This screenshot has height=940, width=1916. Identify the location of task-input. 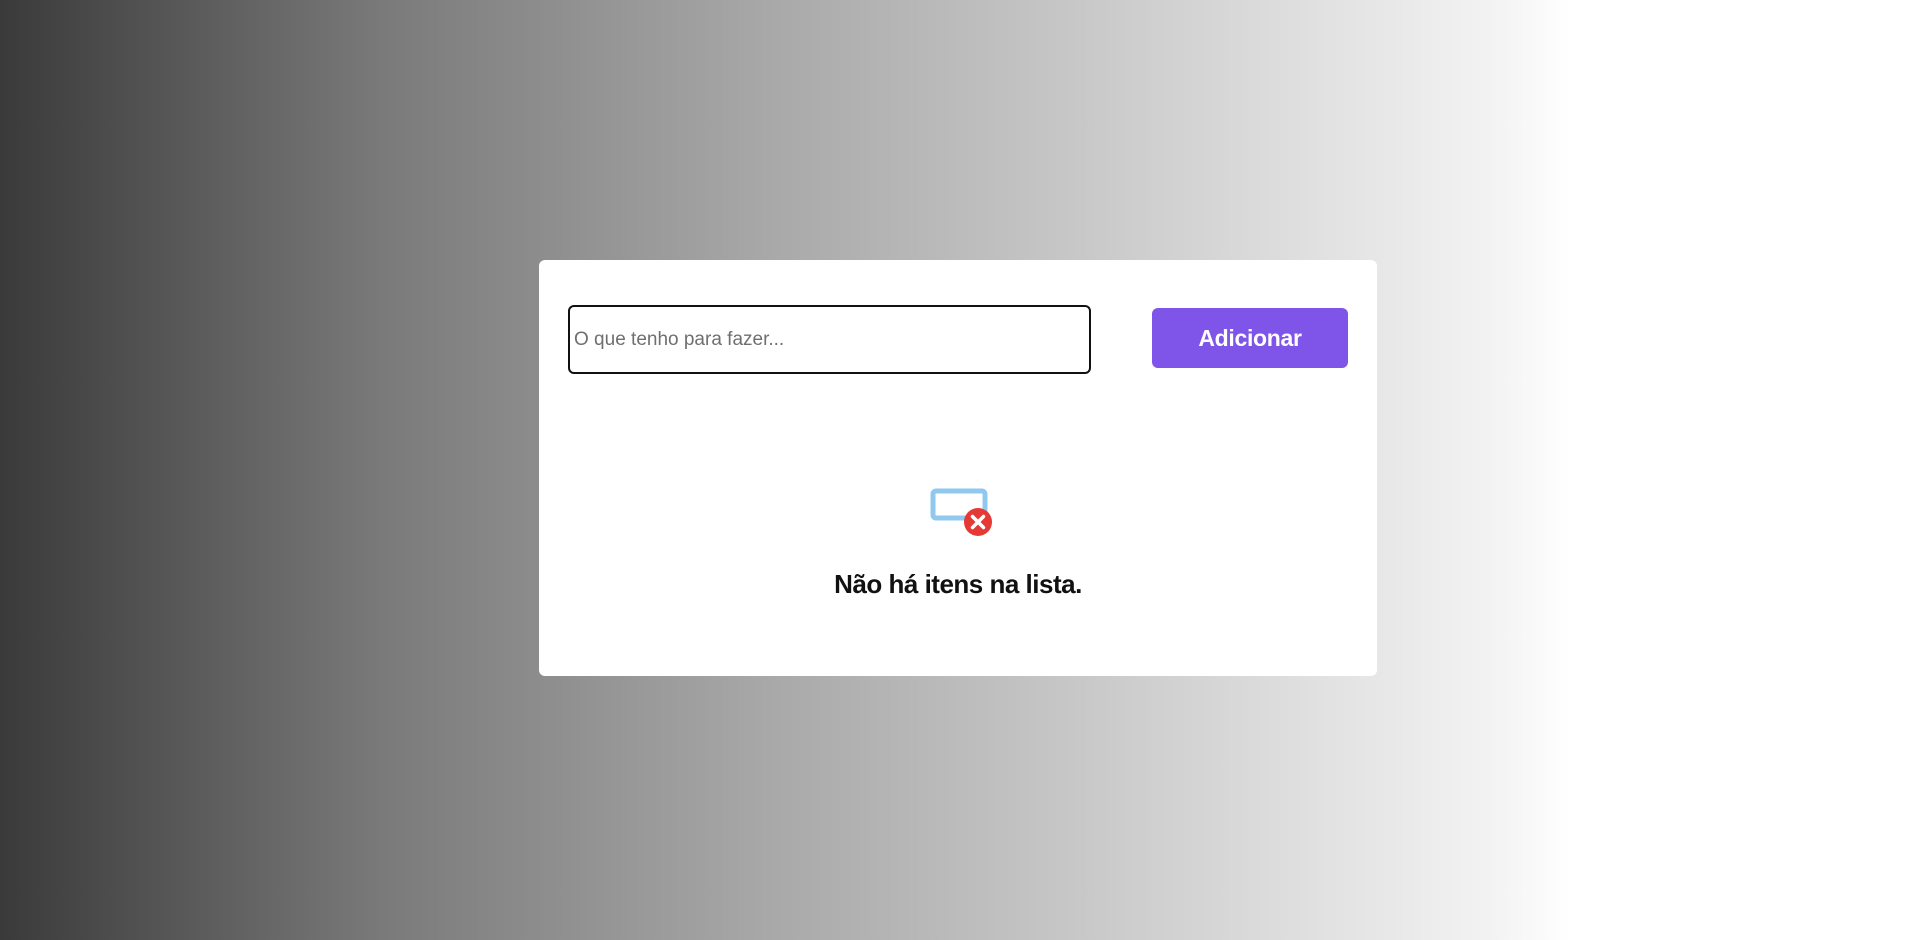
(829, 339).